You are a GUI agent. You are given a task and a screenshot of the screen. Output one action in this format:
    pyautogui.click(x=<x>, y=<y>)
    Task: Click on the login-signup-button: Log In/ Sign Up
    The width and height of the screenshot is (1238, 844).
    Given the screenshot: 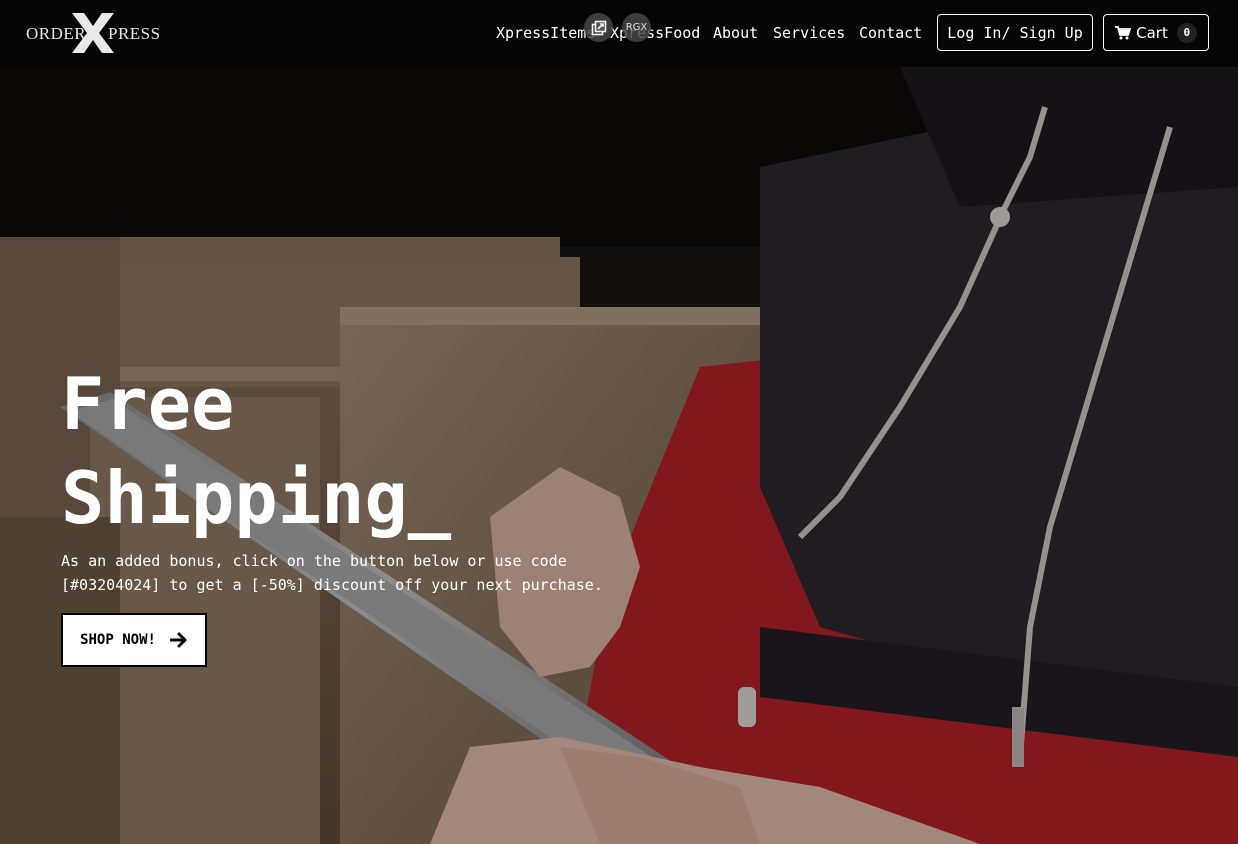 What is the action you would take?
    pyautogui.click(x=1015, y=32)
    